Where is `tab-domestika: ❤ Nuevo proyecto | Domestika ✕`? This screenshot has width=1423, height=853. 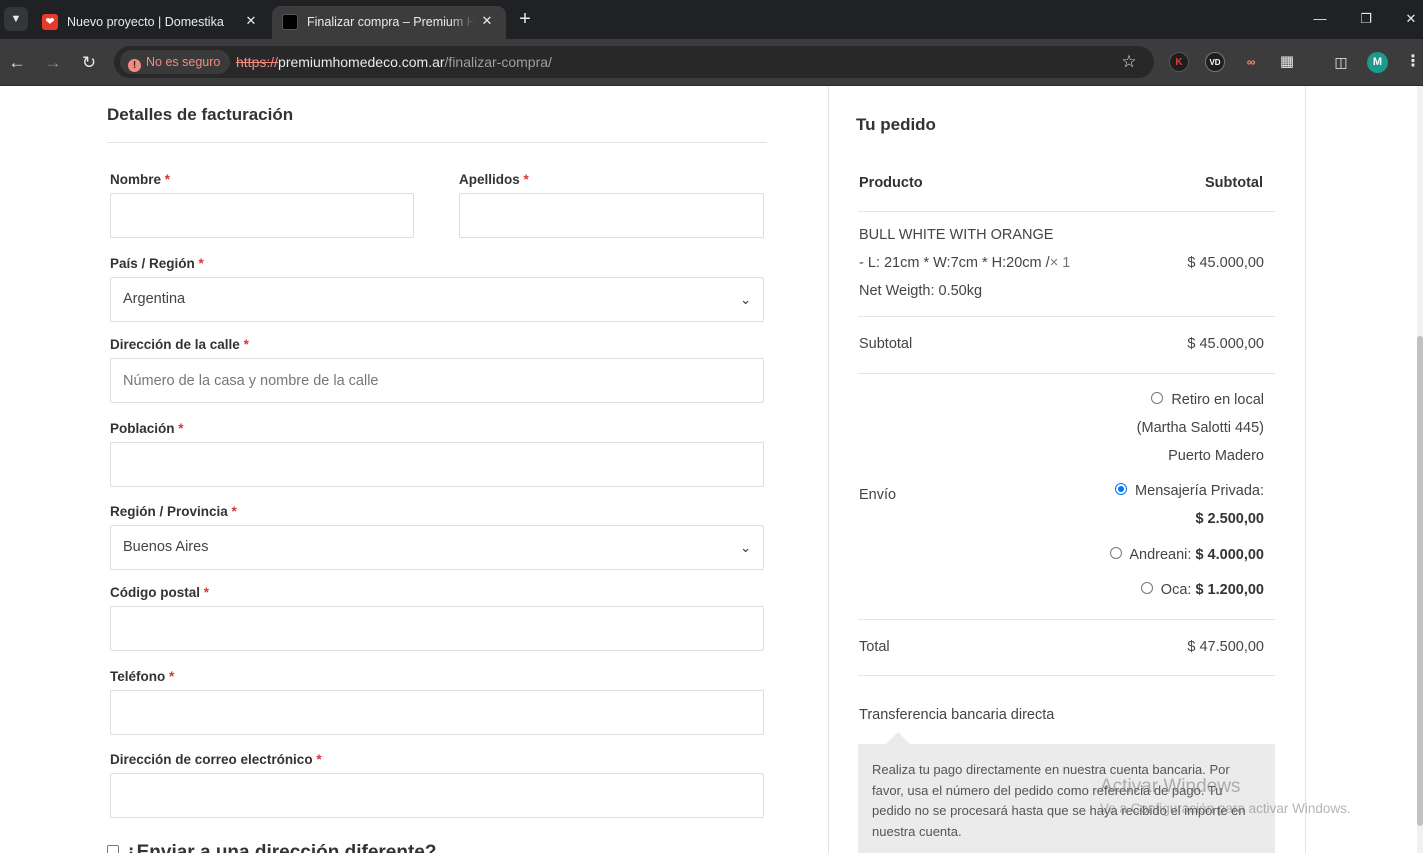
tab-domestika: ❤ Nuevo proyecto | Domestika ✕ is located at coordinates (151, 22).